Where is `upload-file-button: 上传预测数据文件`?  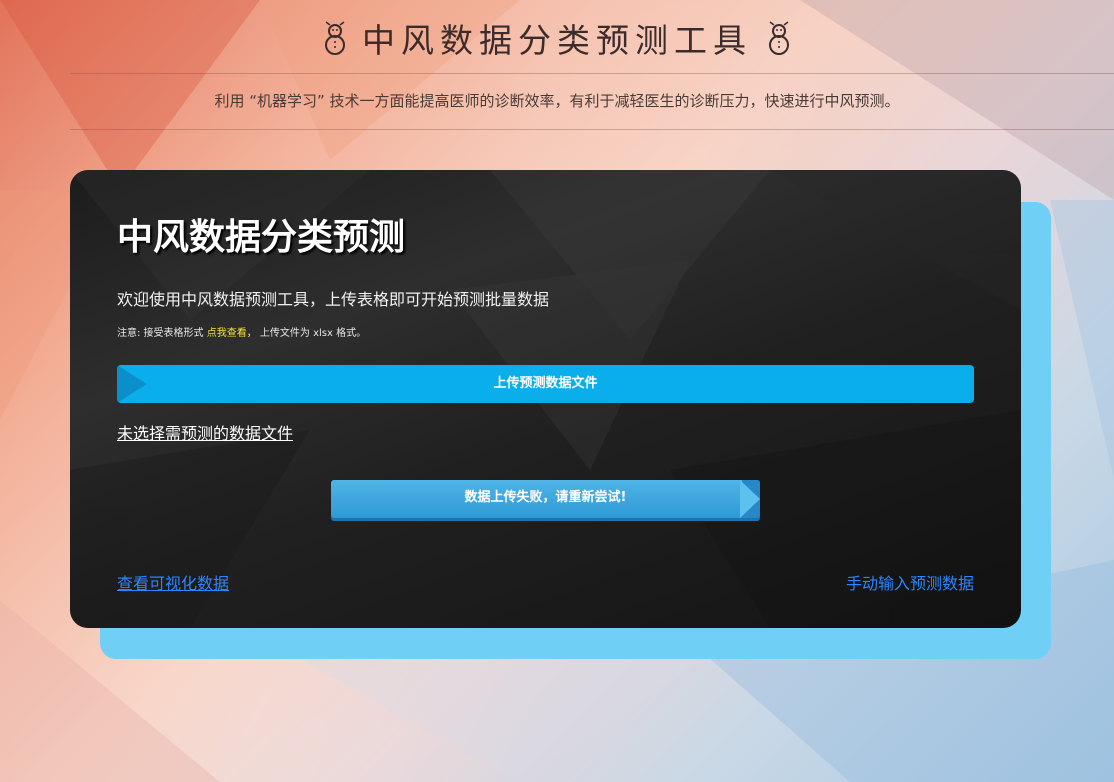
upload-file-button: 上传预测数据文件 is located at coordinates (545, 384).